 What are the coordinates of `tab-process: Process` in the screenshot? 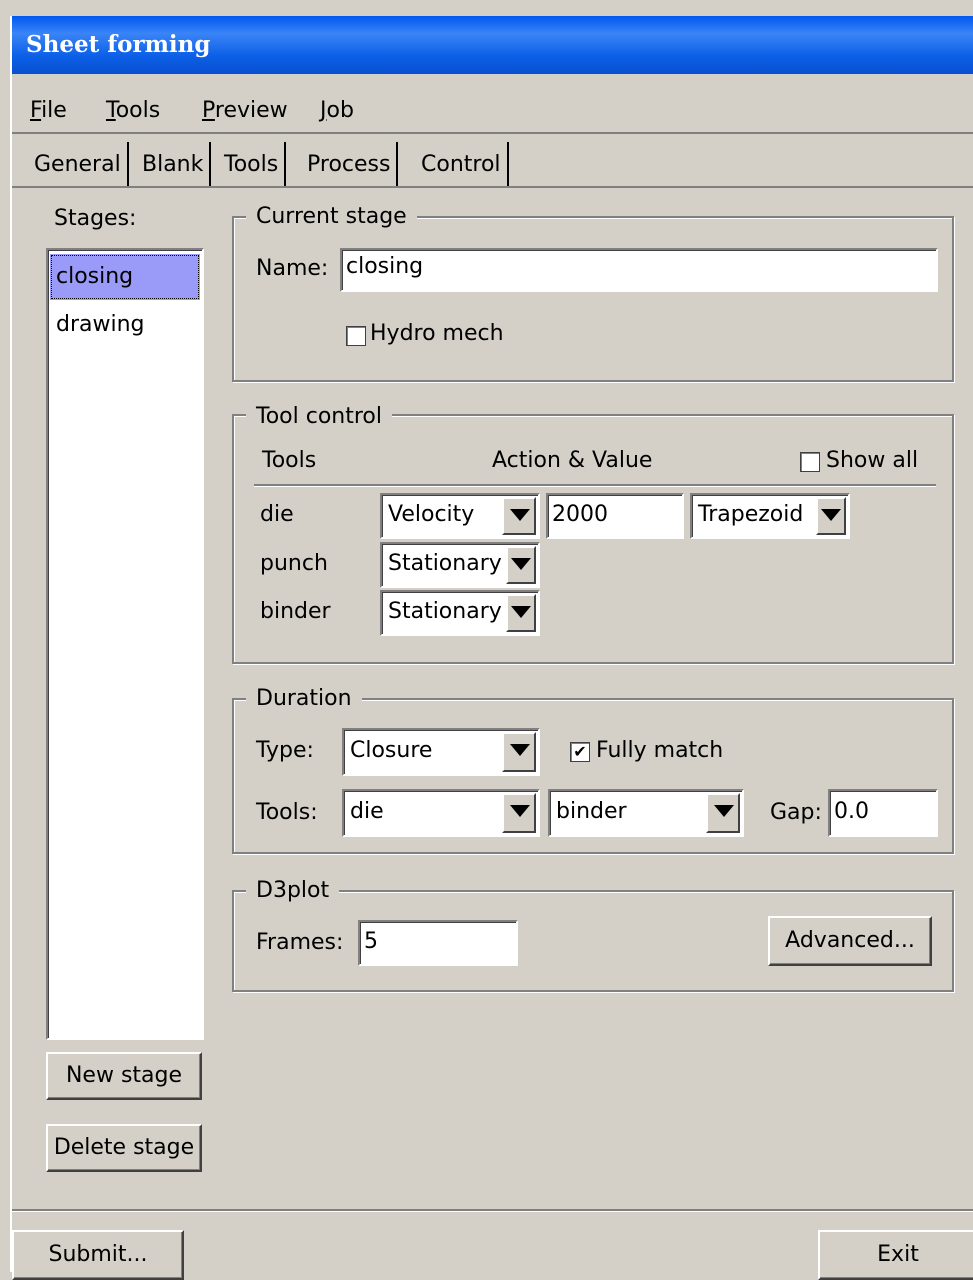 It's located at (350, 164).